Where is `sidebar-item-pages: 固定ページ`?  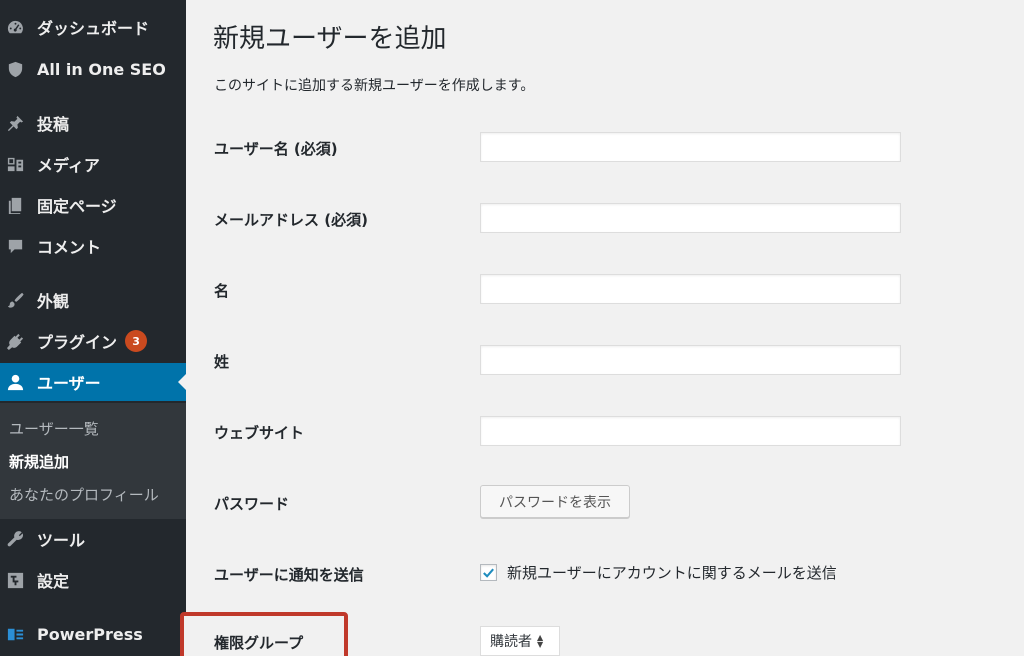
sidebar-item-pages: 固定ページ is located at coordinates (93, 205).